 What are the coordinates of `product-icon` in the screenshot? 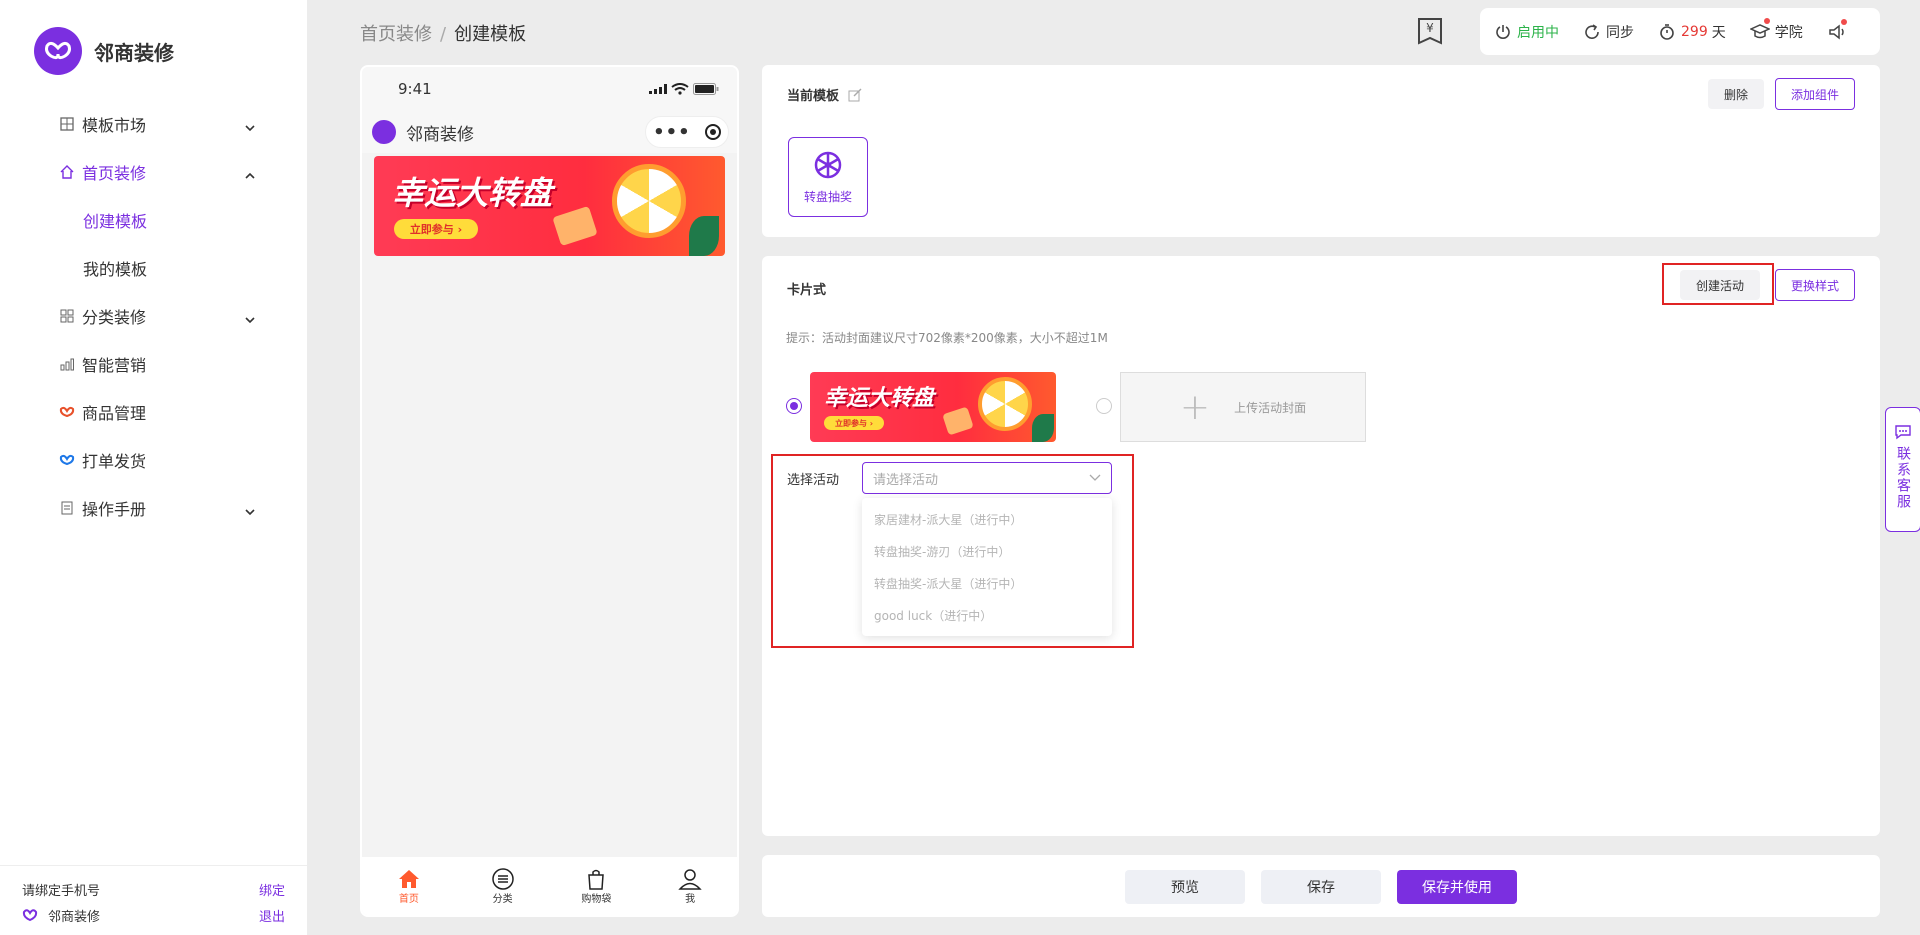 It's located at (67, 412).